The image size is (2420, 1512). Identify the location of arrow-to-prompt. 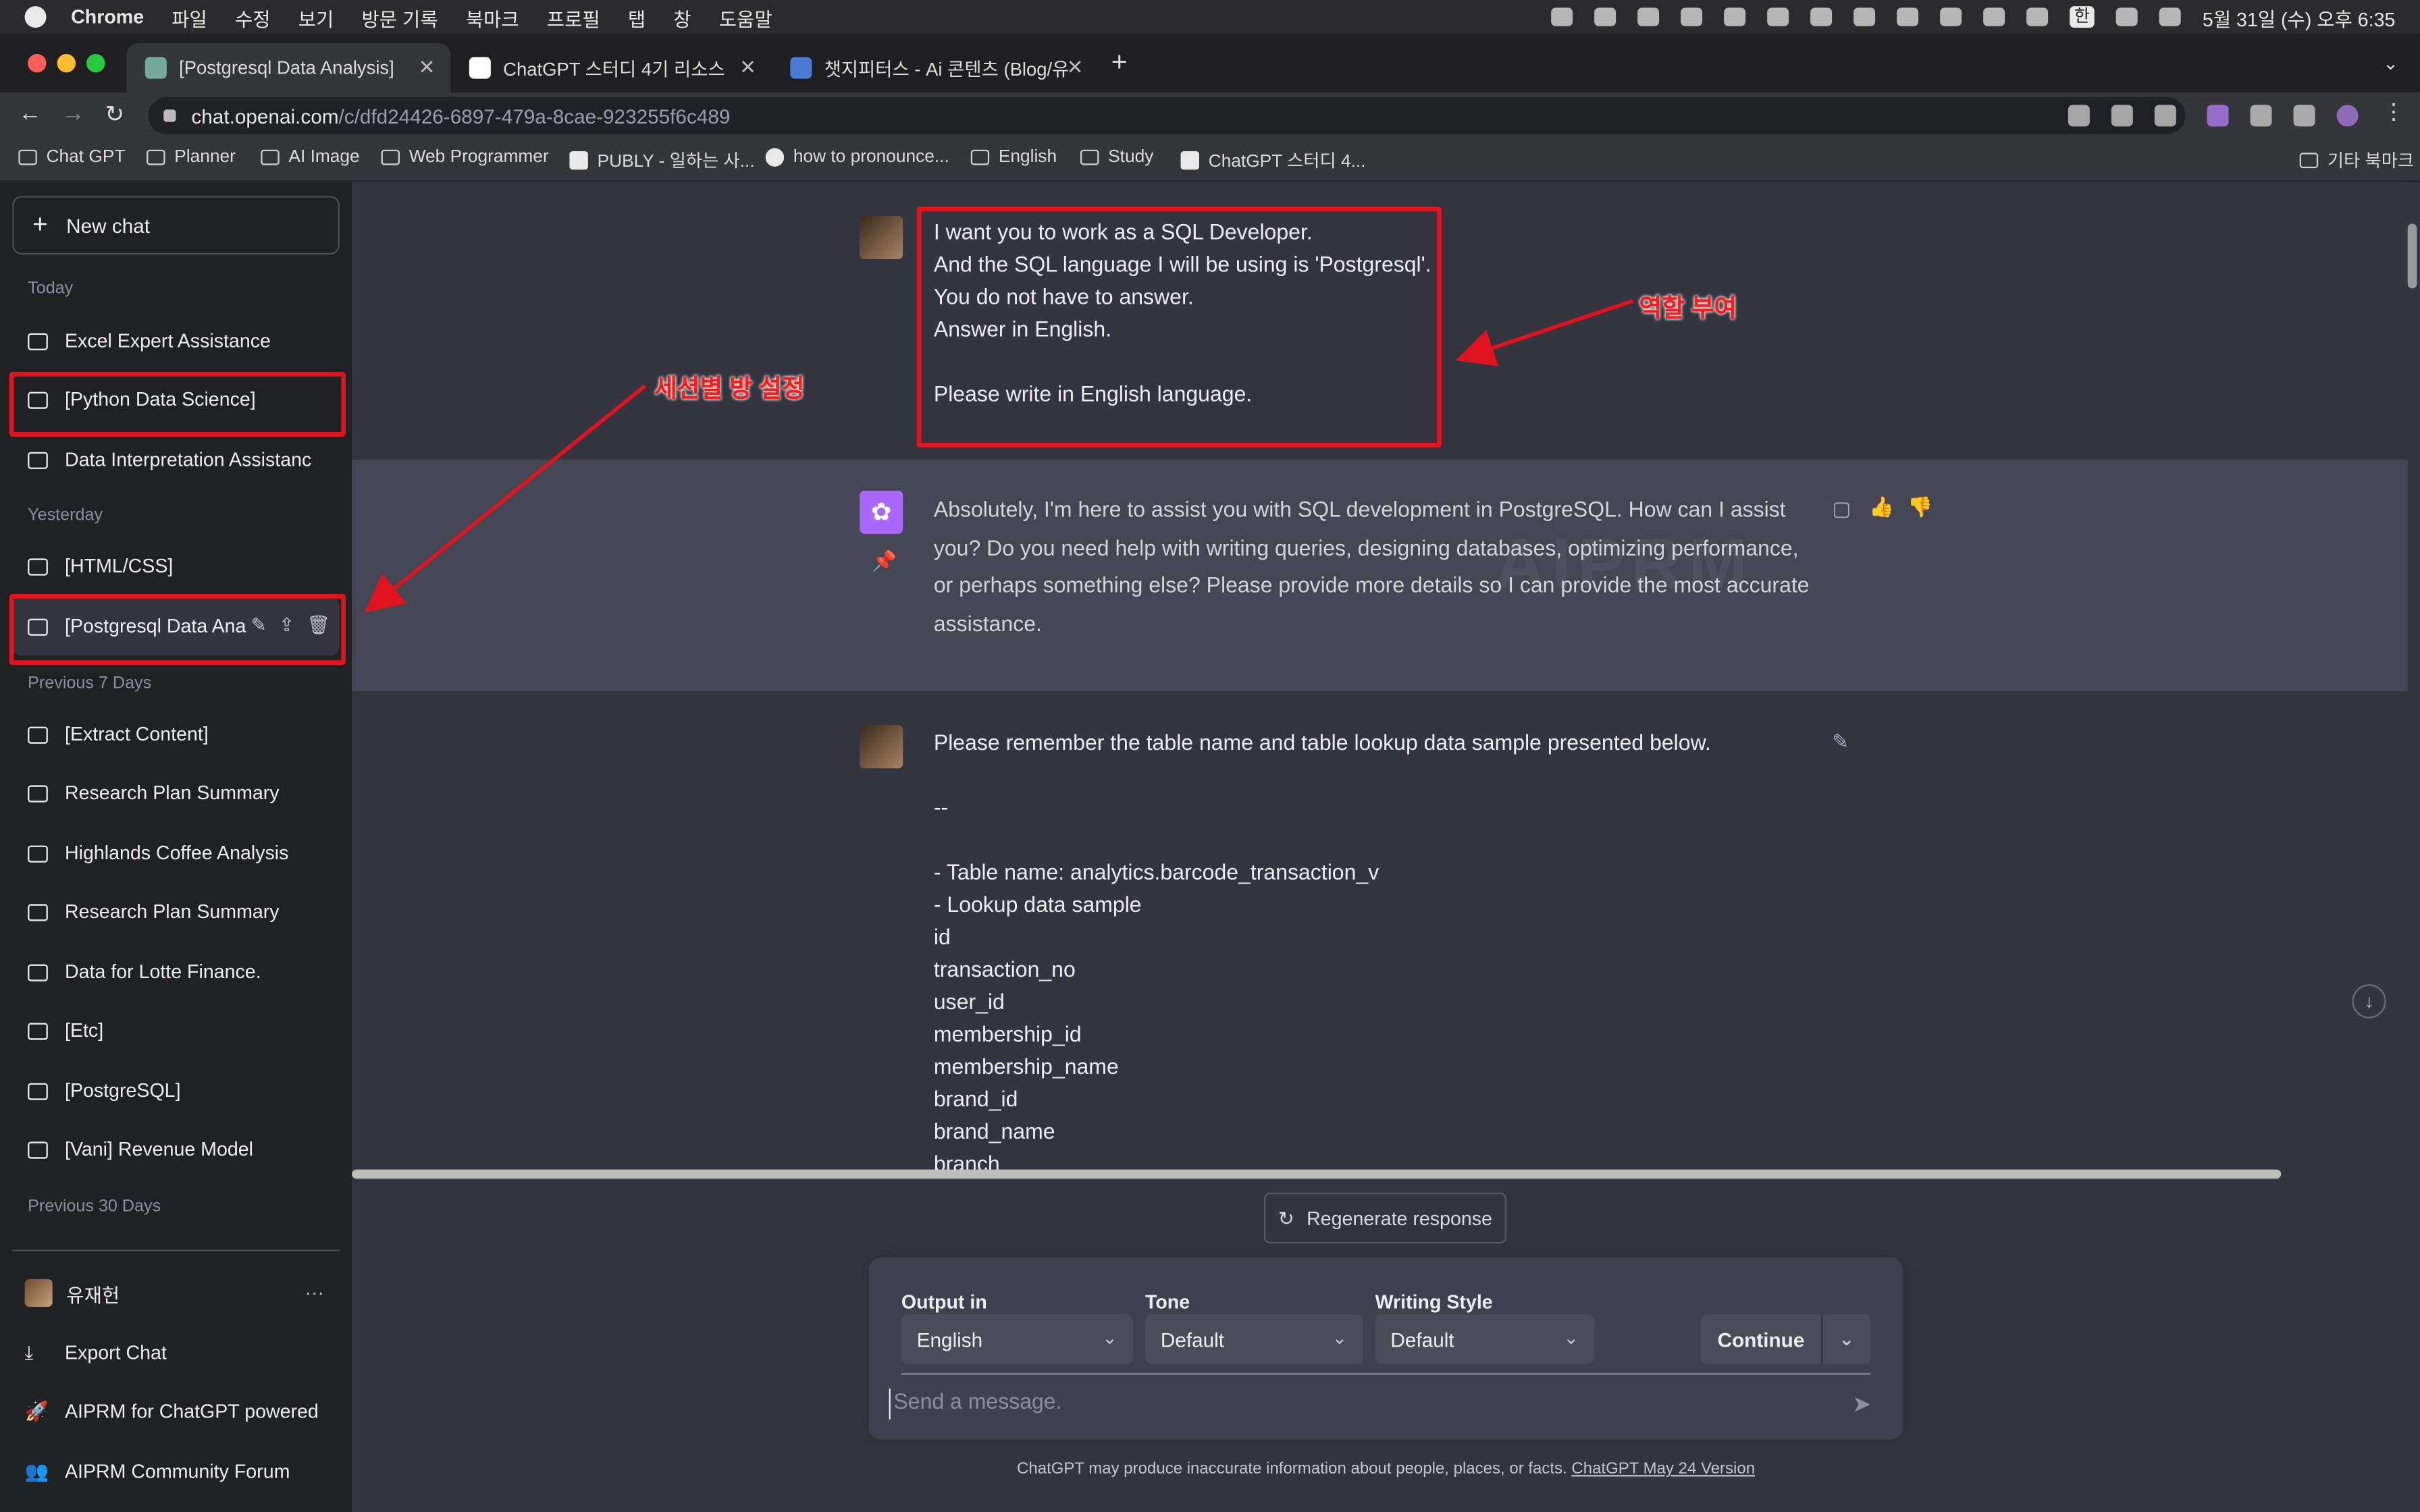
(1545, 333).